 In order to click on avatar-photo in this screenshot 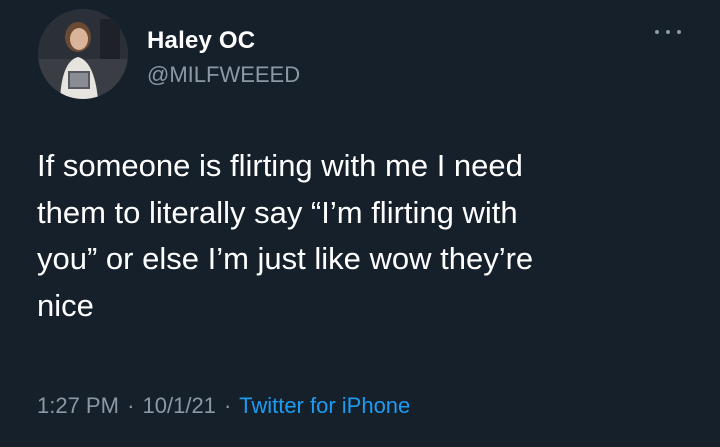, I will do `click(83, 54)`.